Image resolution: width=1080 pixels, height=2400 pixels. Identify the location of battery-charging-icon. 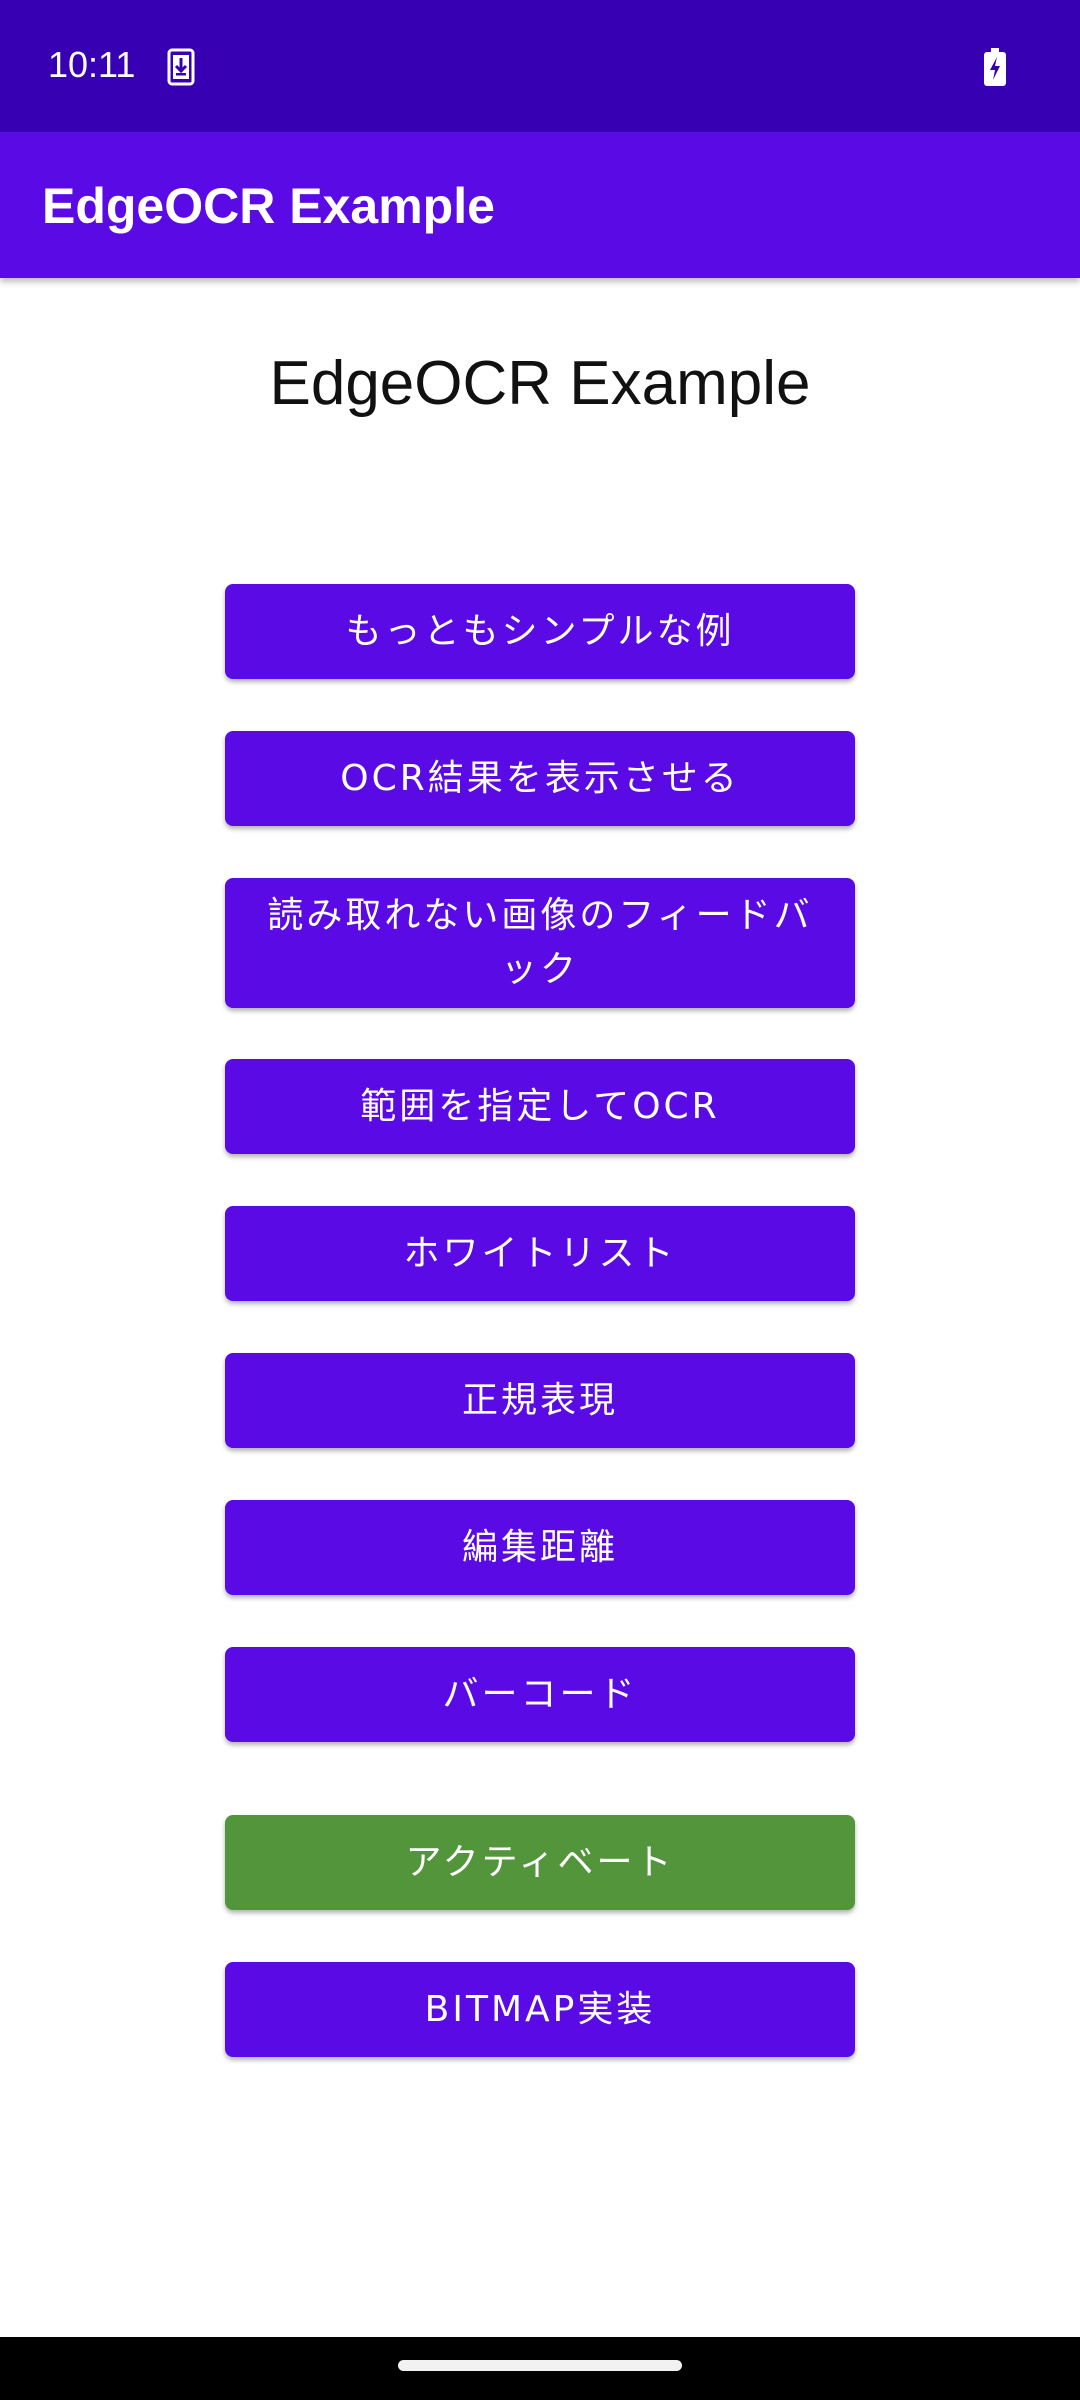
(995, 67).